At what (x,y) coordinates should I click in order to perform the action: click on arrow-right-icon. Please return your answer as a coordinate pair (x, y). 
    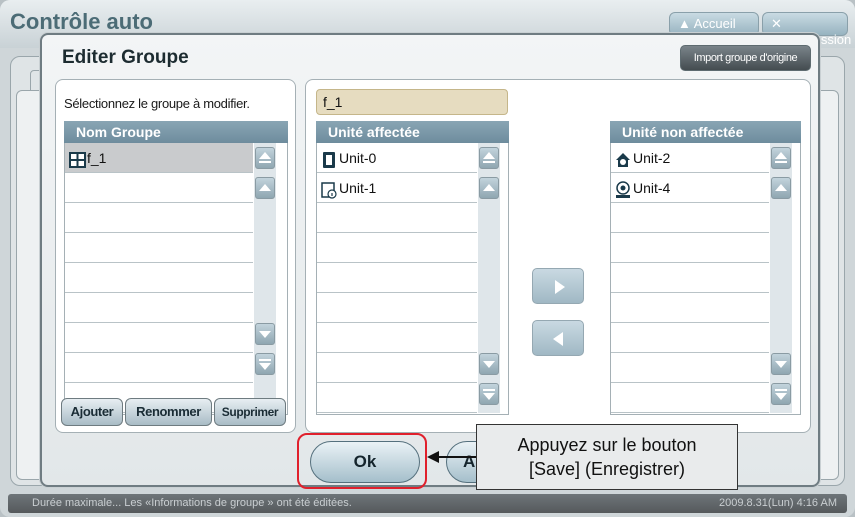
    Looking at the image, I should click on (560, 287).